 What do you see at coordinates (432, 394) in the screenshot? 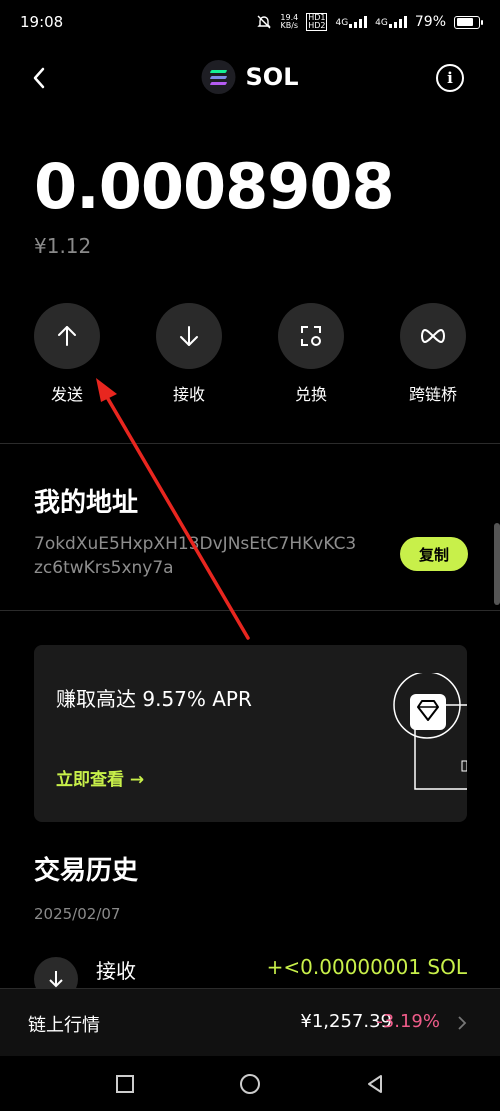
I see `bridge-label: 跨链桥` at bounding box center [432, 394].